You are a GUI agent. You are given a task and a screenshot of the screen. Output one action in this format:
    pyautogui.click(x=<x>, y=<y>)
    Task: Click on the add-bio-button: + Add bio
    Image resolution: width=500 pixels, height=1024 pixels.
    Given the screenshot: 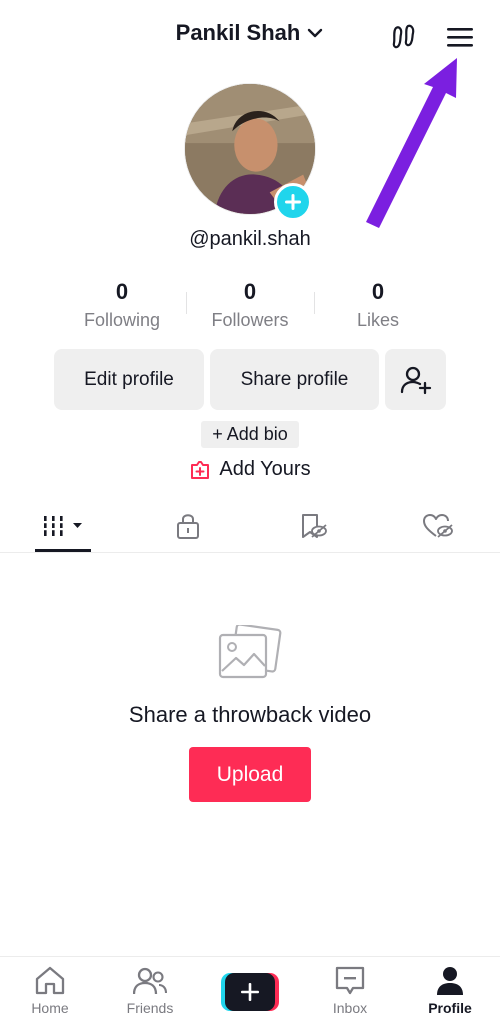 What is the action you would take?
    pyautogui.click(x=250, y=434)
    